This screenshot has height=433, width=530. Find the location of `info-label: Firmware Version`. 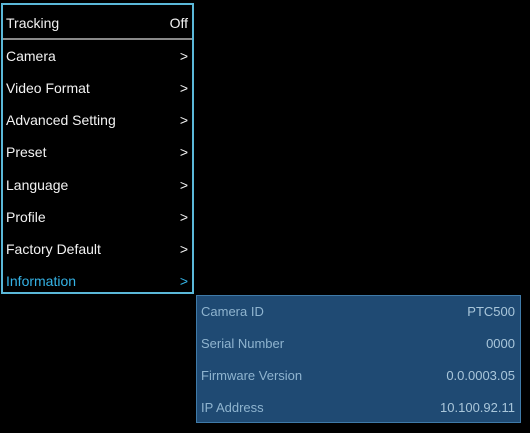

info-label: Firmware Version is located at coordinates (252, 375).